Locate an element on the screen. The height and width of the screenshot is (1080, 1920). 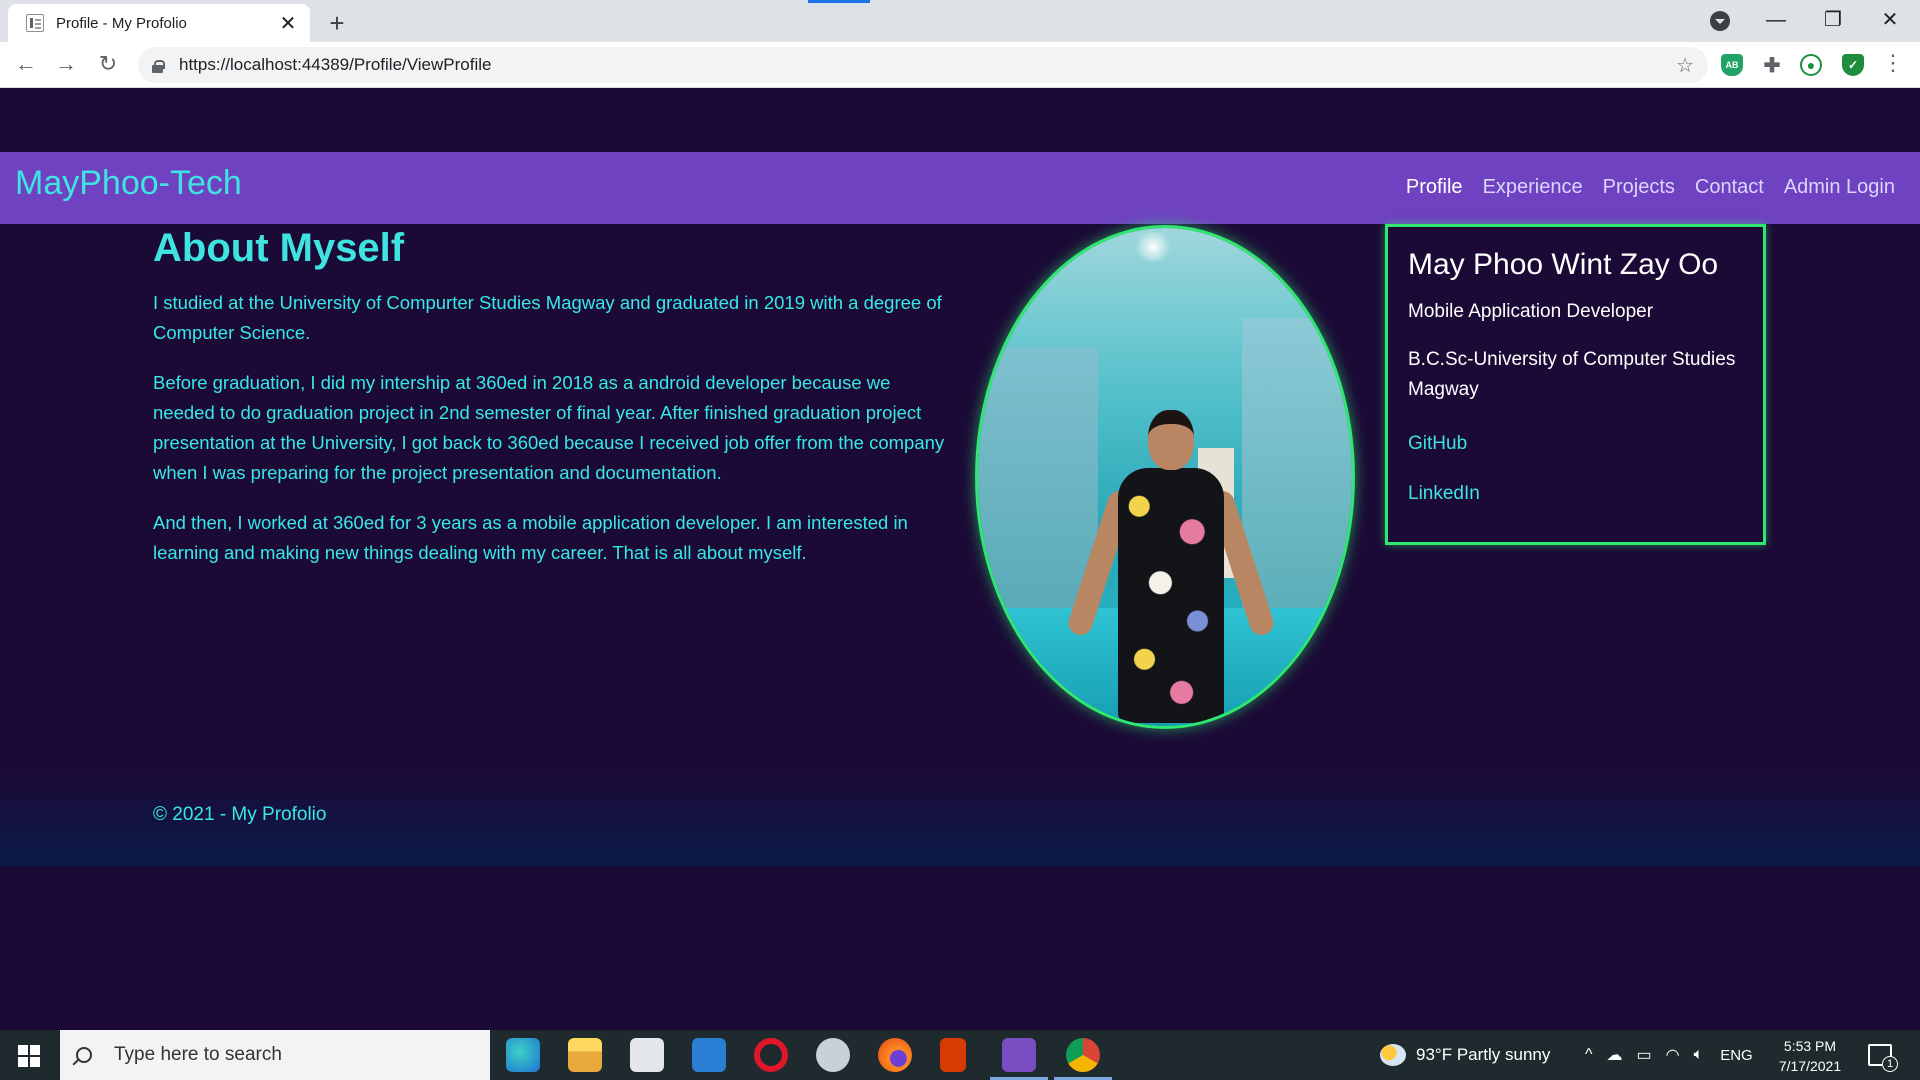
profile-icon: ● is located at coordinates (1811, 65).